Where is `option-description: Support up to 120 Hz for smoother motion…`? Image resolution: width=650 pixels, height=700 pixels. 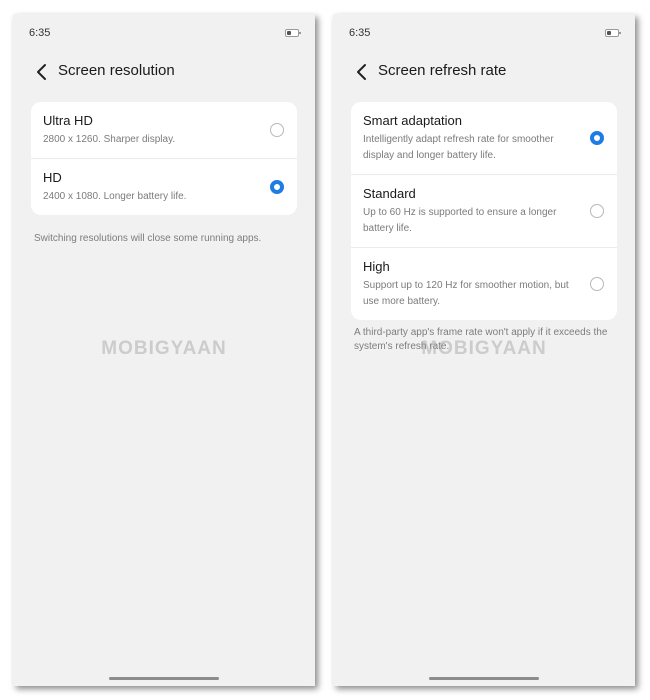
option-description: Support up to 120 Hz for smoother motion… is located at coordinates (466, 293).